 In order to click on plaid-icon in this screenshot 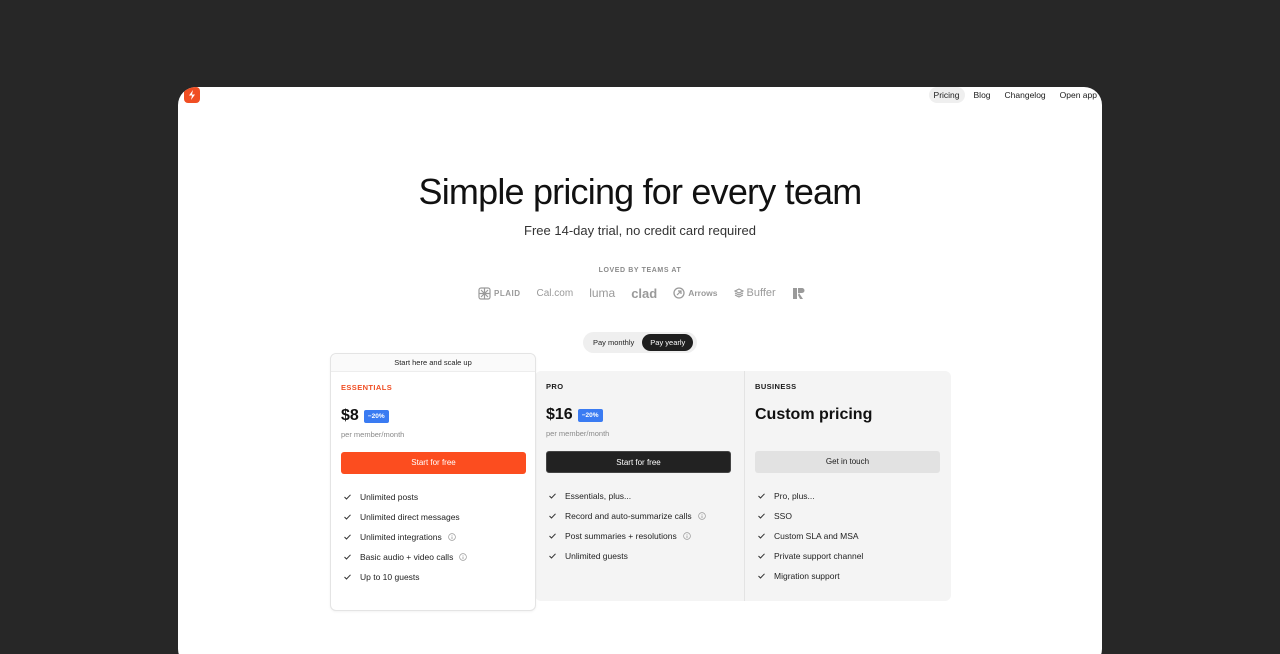, I will do `click(484, 293)`.